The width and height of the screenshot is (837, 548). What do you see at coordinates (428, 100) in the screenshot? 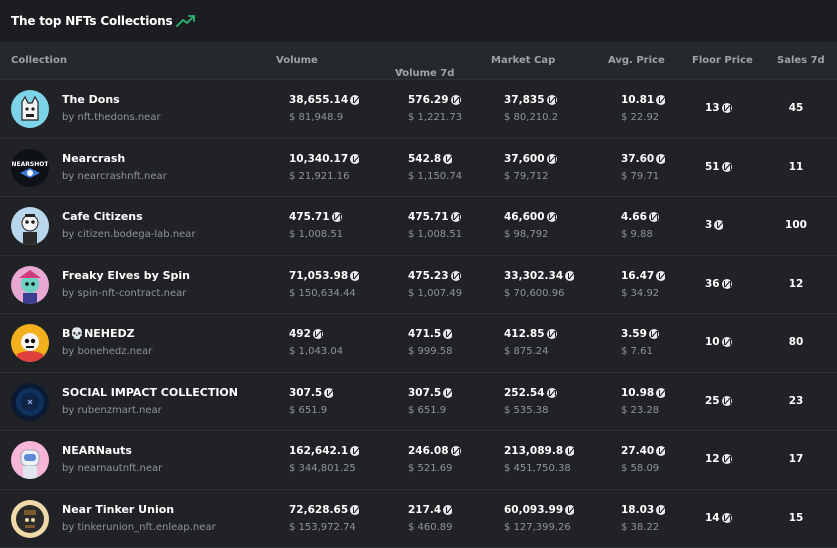
I see `volume-7d-near: 576.29` at bounding box center [428, 100].